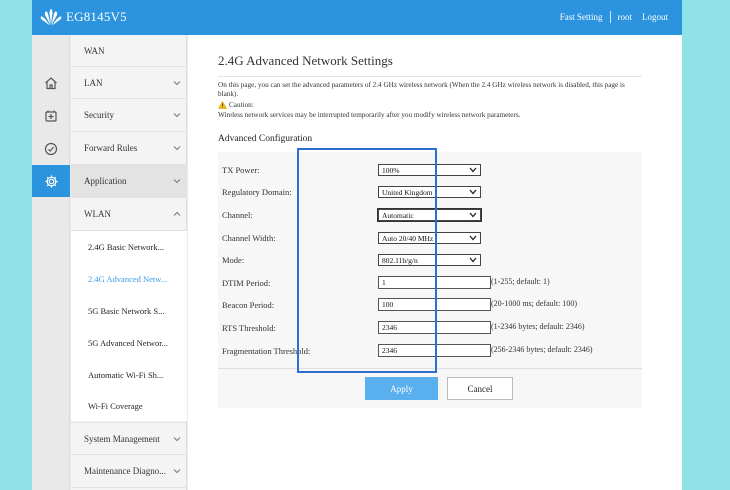 This screenshot has width=730, height=490. What do you see at coordinates (177, 213) in the screenshot?
I see `chevron-up-icon` at bounding box center [177, 213].